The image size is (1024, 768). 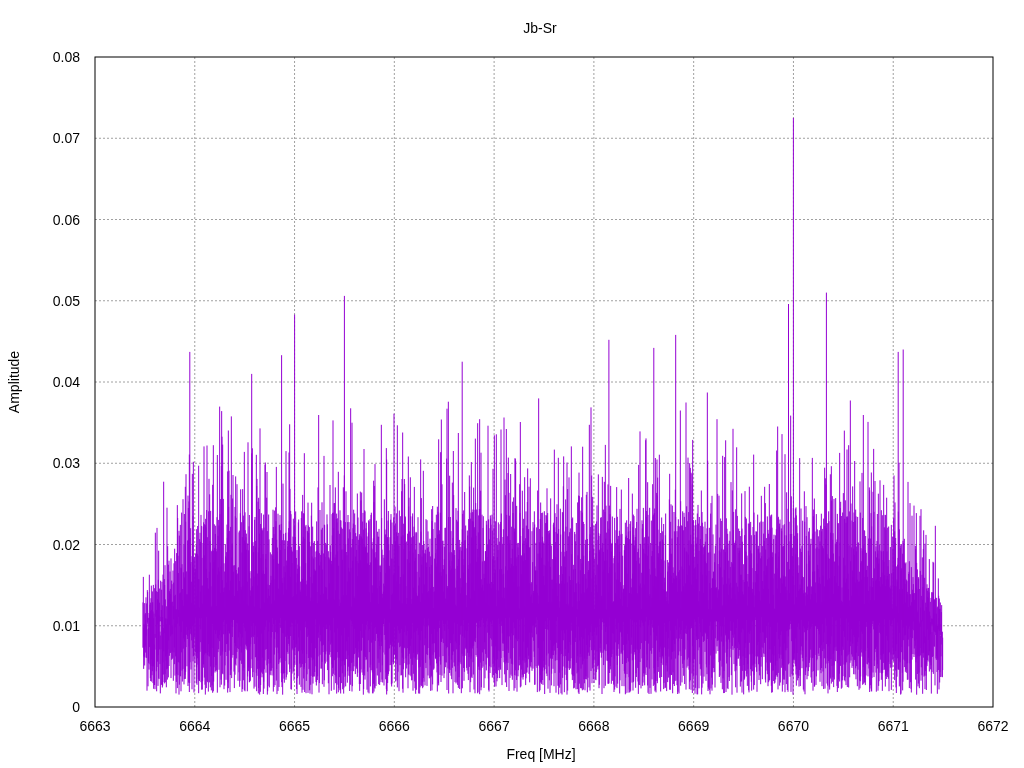 What do you see at coordinates (295, 726) in the screenshot?
I see `tick-label: 6665` at bounding box center [295, 726].